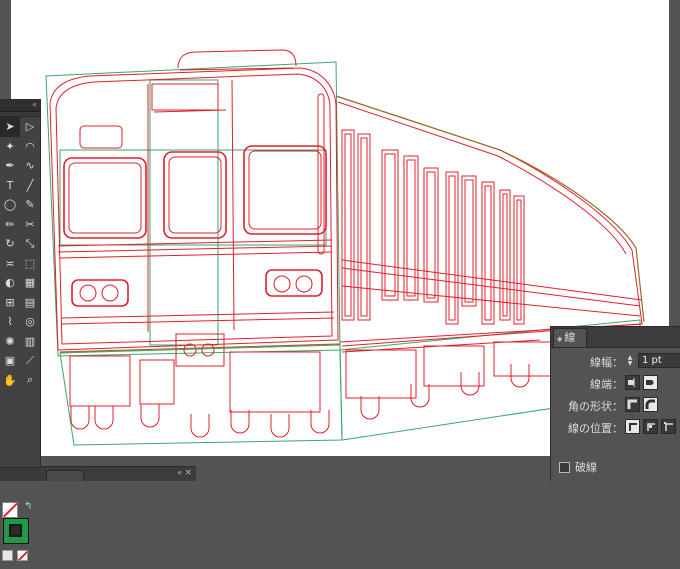 This screenshot has height=569, width=680. I want to click on status-strip, so click(20, 474).